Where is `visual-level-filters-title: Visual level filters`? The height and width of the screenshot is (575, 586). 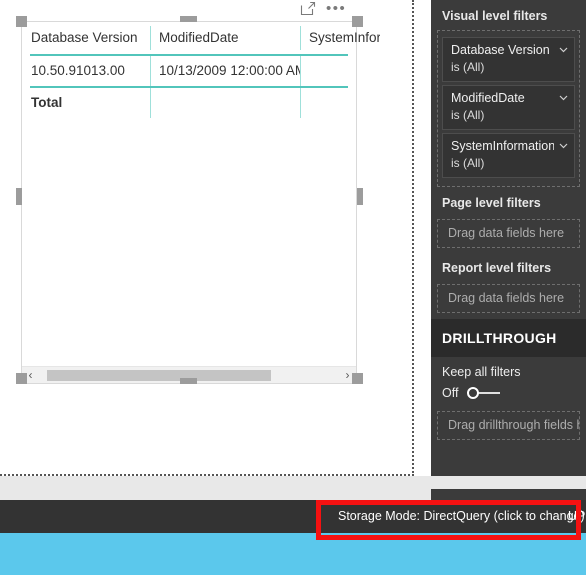
visual-level-filters-title: Visual level filters is located at coordinates (495, 16).